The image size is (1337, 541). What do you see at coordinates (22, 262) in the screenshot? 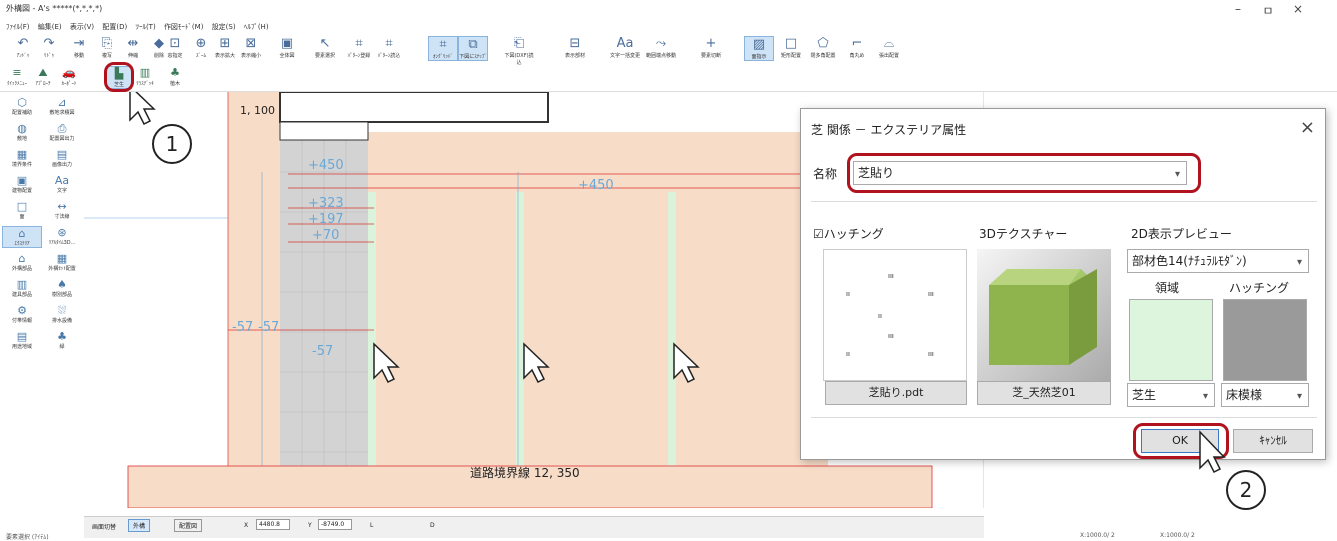
I see `sidebar-item-12: ⌂ 外構部品` at bounding box center [22, 262].